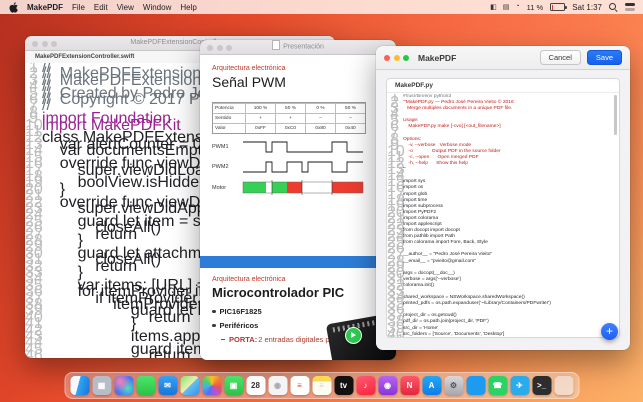 This screenshot has width=643, height=402. I want to click on makepdf-title-bar: MakePDF Cancel Save, so click(503, 58).